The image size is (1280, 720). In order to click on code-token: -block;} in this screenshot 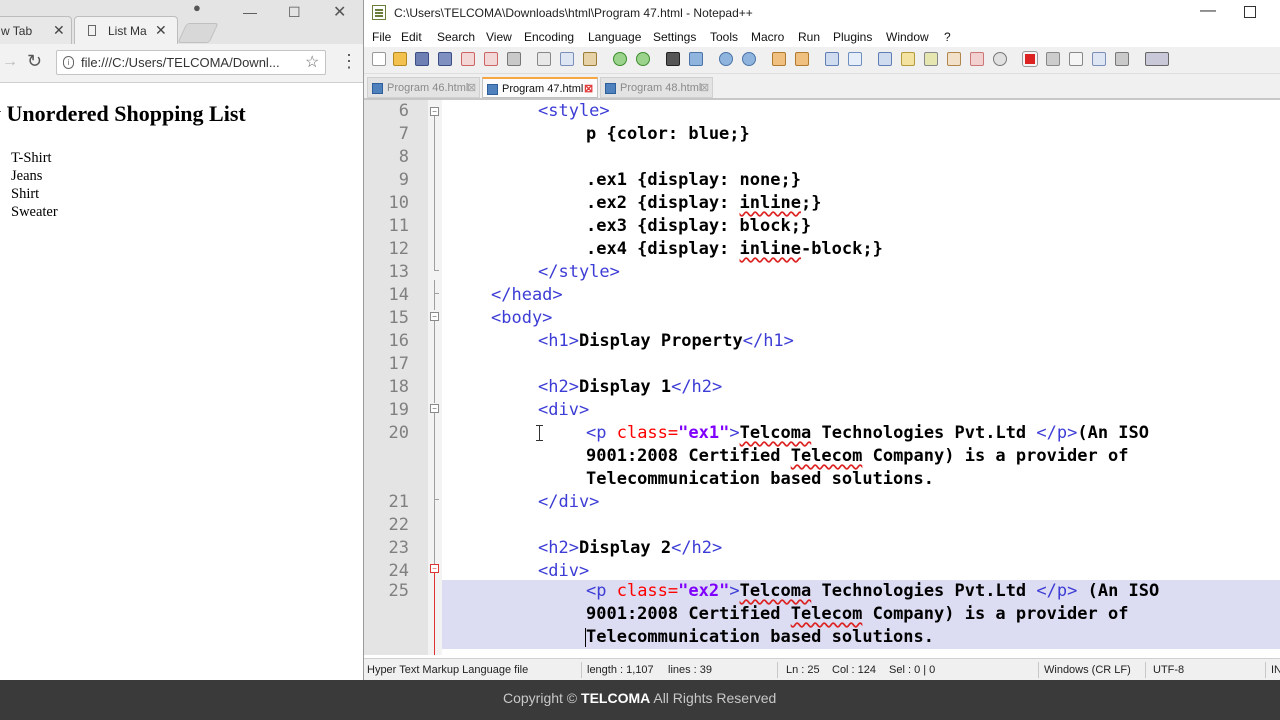, I will do `click(841, 249)`.